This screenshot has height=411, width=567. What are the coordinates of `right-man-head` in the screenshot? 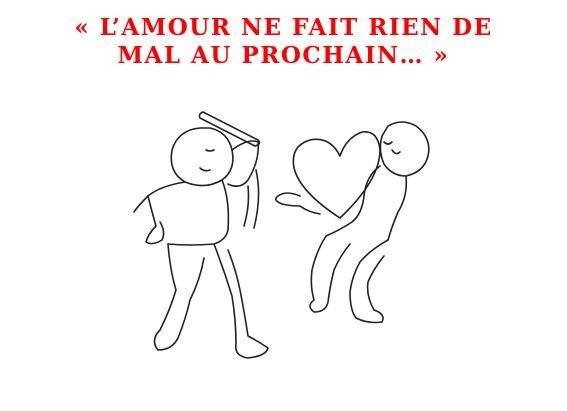 It's located at (404, 149).